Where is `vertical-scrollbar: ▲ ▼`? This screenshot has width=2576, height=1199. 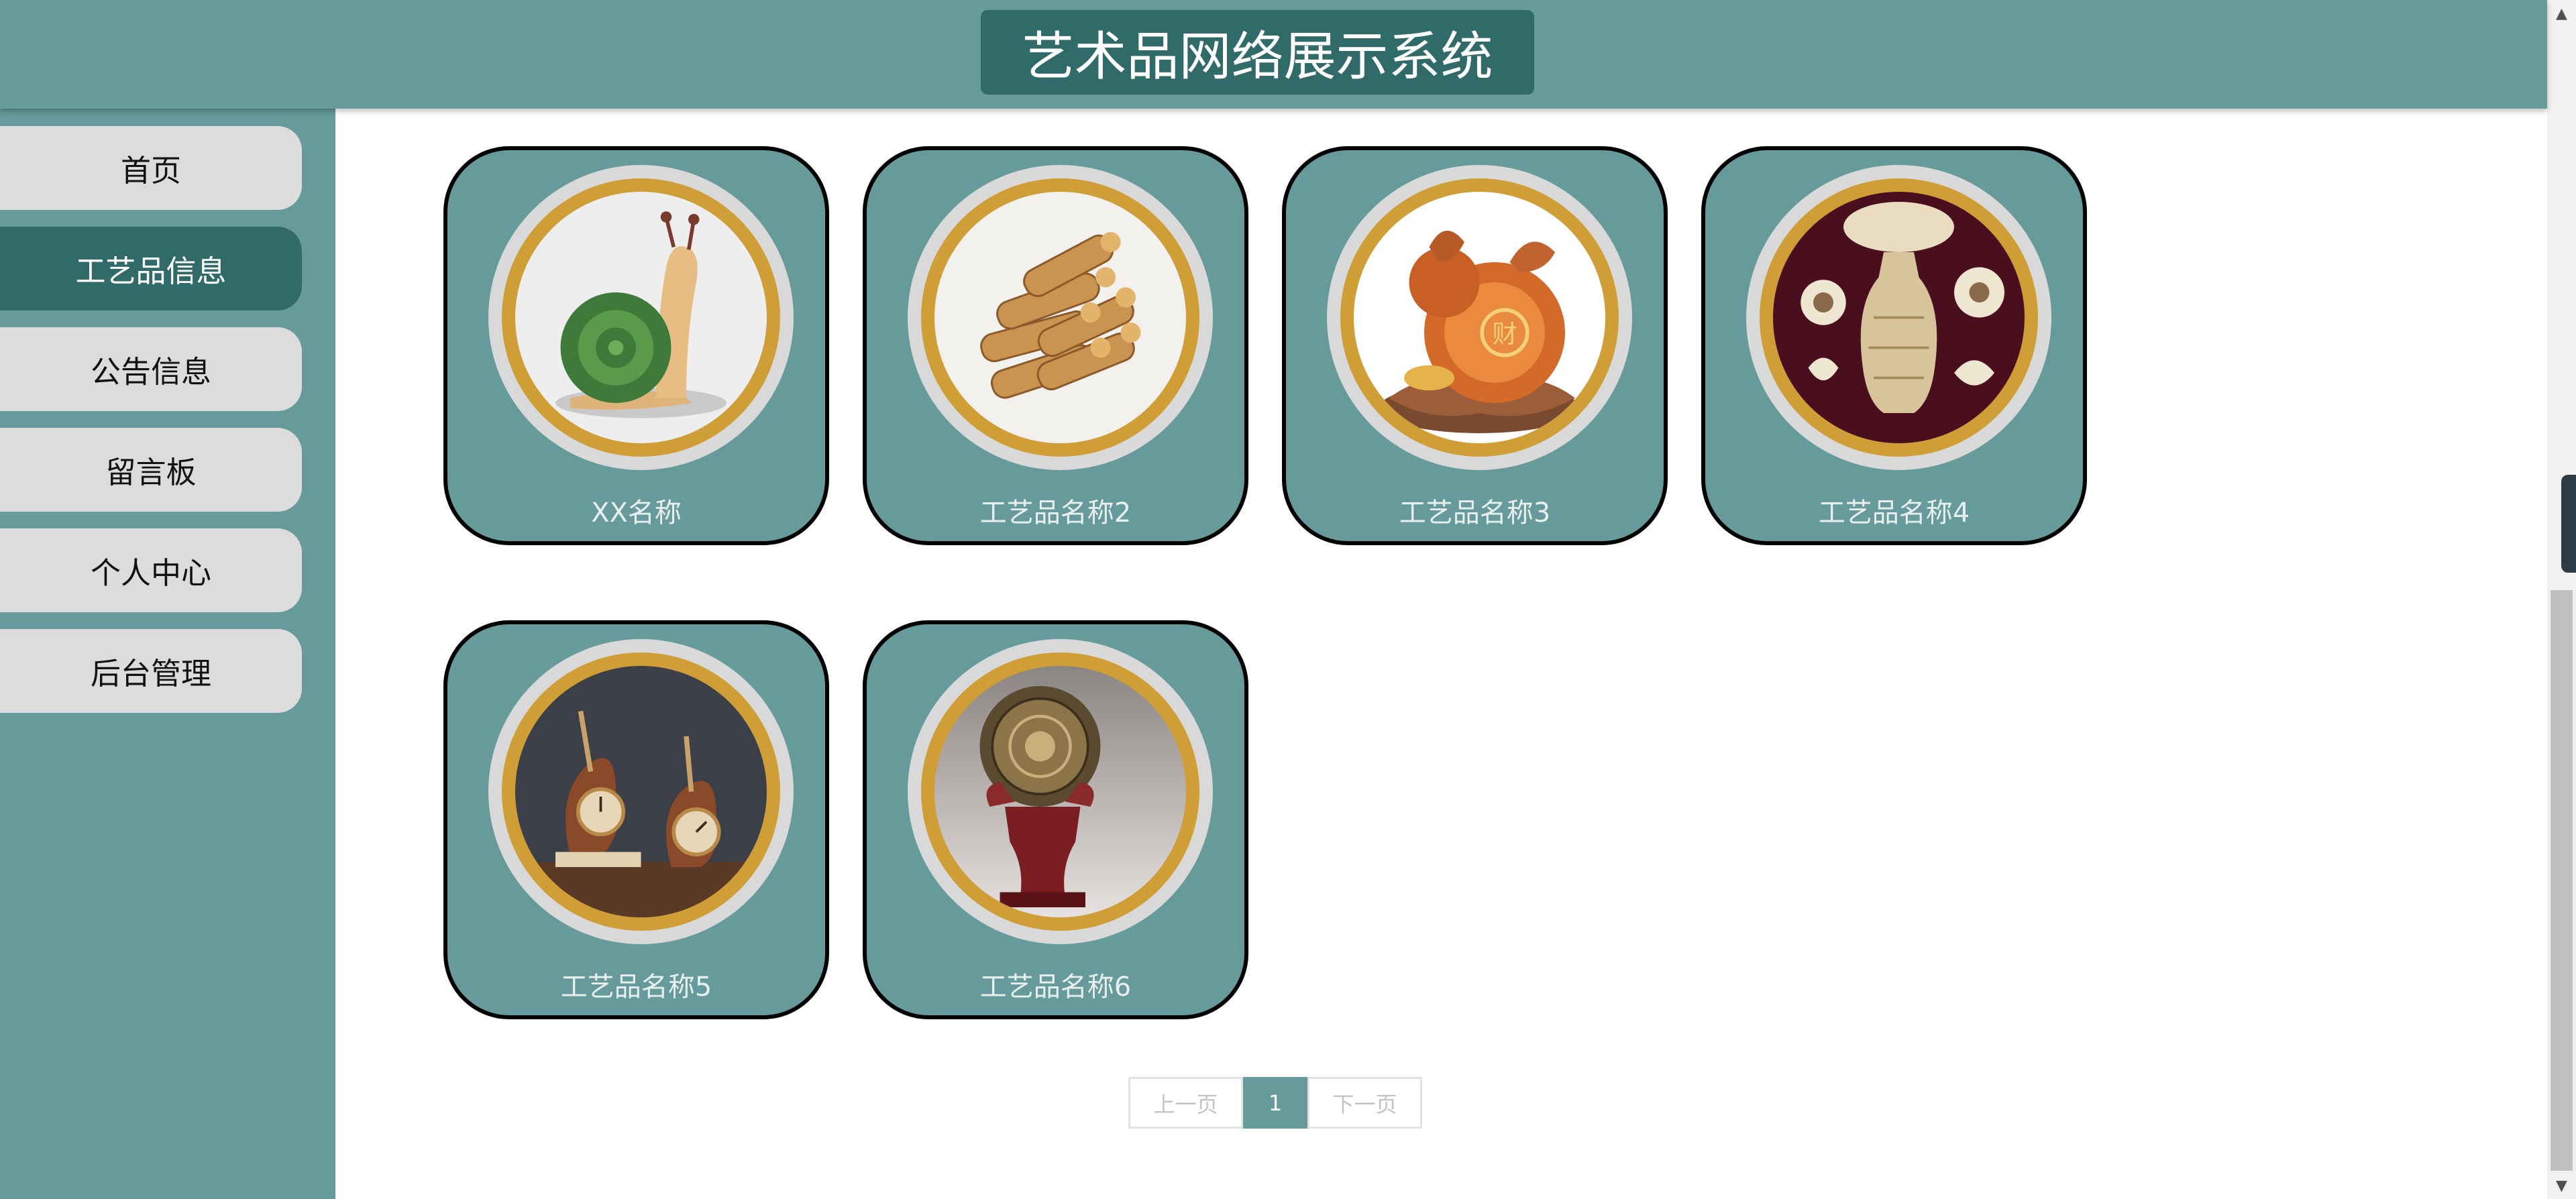 vertical-scrollbar: ▲ ▼ is located at coordinates (2561, 599).